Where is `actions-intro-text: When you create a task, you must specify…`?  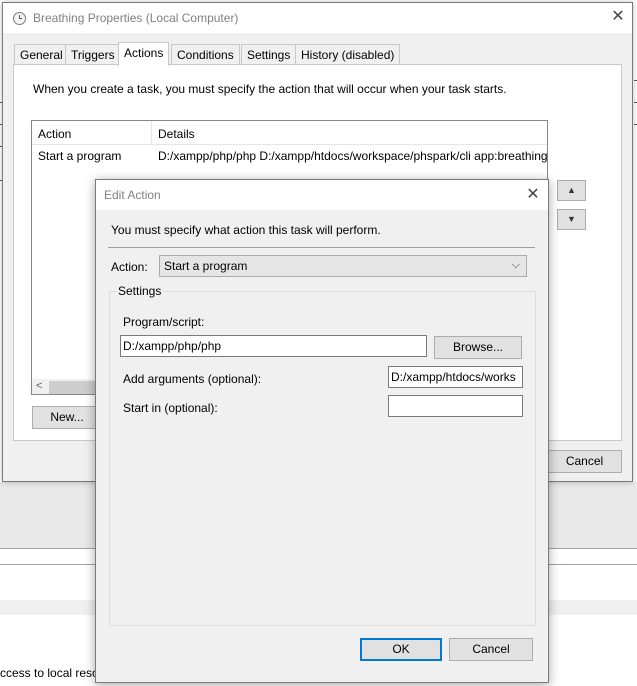
actions-intro-text: When you create a task, you must specify… is located at coordinates (270, 89).